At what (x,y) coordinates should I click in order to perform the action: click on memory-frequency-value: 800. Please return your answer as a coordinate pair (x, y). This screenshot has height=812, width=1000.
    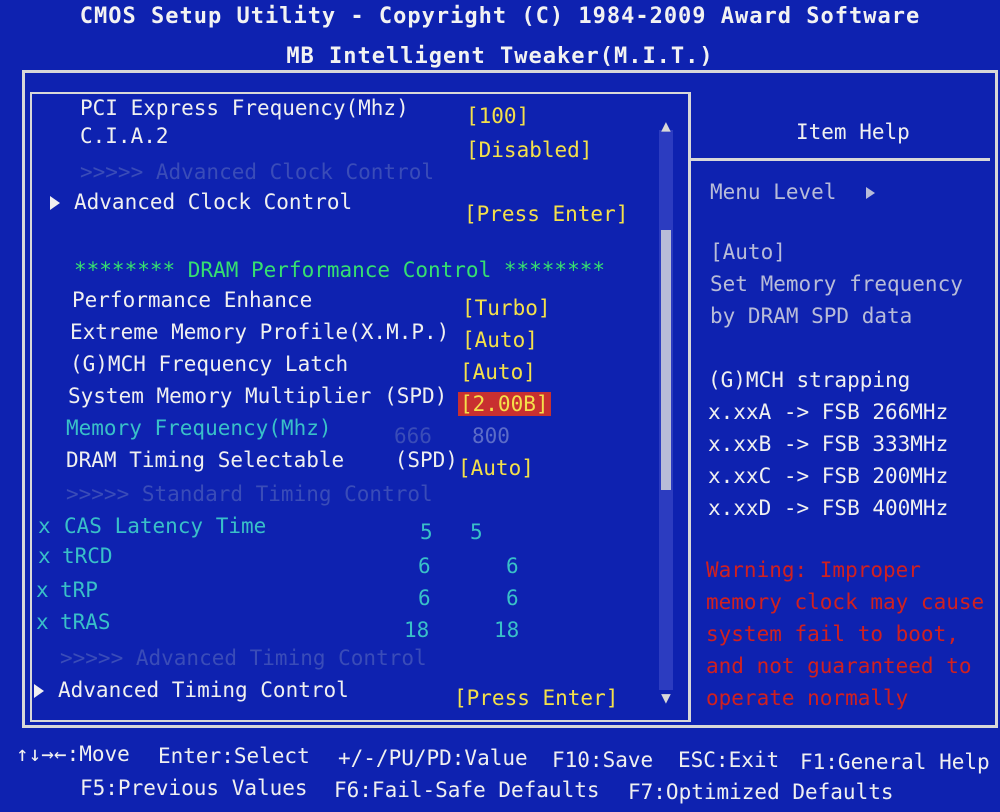
    Looking at the image, I should click on (491, 436).